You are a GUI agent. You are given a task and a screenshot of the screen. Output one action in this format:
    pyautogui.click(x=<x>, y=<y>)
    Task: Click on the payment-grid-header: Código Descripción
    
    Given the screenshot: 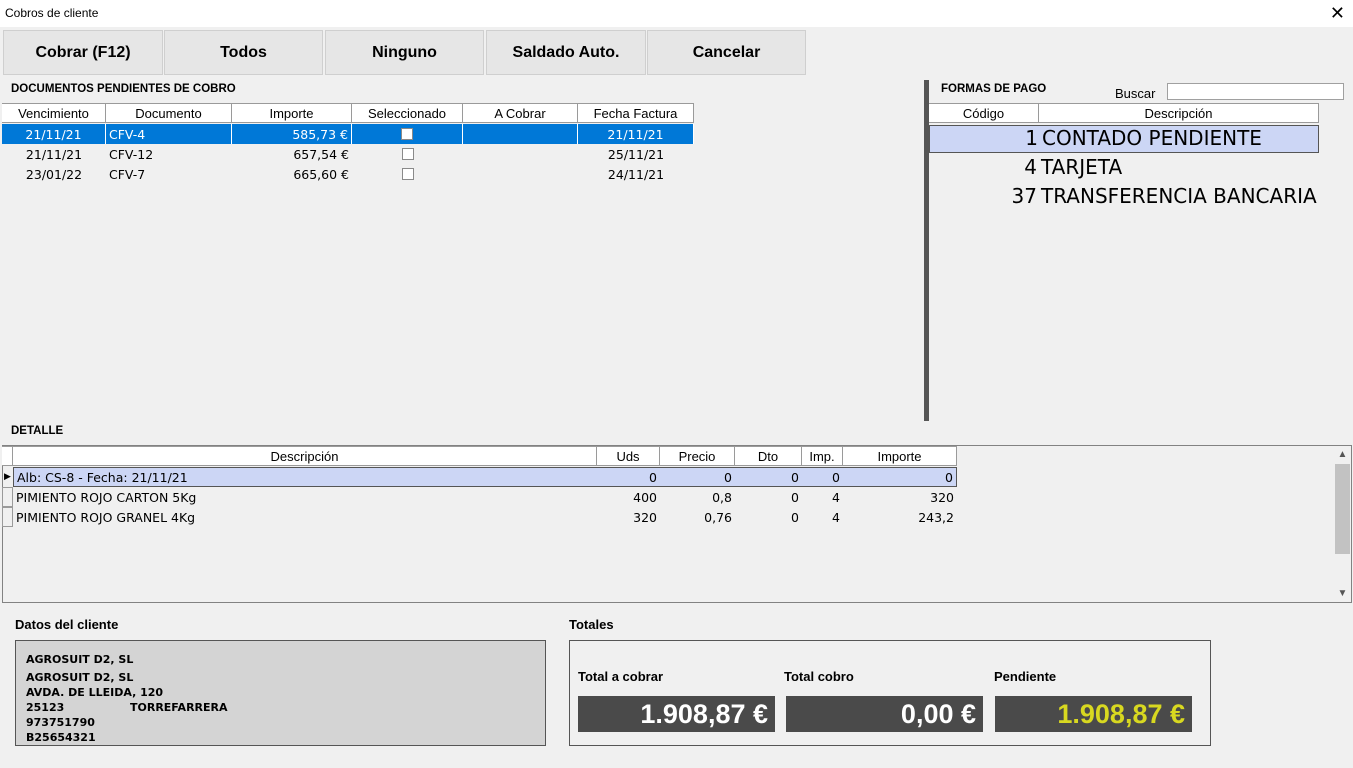 What is the action you would take?
    pyautogui.click(x=1124, y=113)
    